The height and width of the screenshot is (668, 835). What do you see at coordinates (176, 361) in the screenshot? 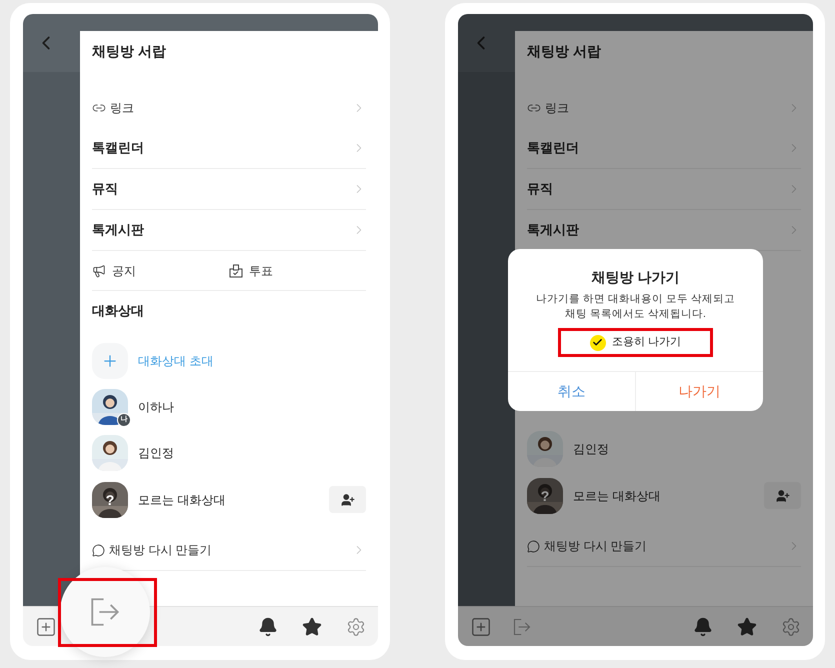
I see `invite-label: 대화상대 초대` at bounding box center [176, 361].